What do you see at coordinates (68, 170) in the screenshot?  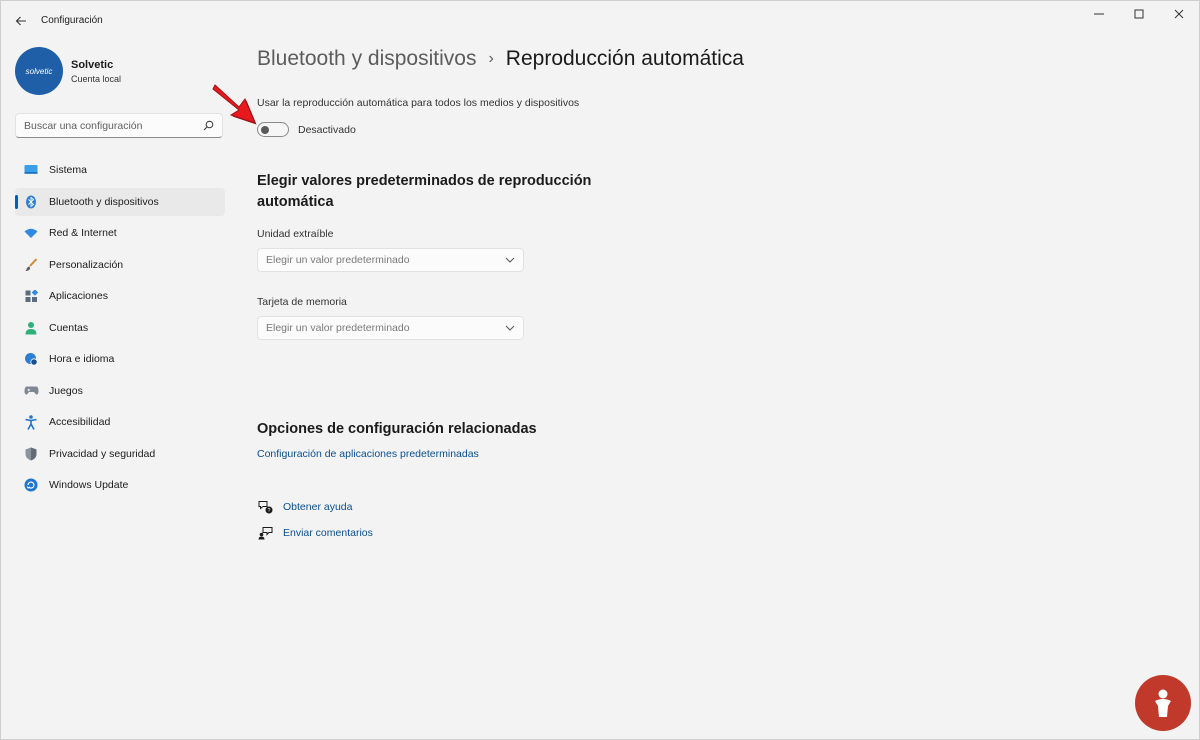 I see `sidebar-item-label: Sistema` at bounding box center [68, 170].